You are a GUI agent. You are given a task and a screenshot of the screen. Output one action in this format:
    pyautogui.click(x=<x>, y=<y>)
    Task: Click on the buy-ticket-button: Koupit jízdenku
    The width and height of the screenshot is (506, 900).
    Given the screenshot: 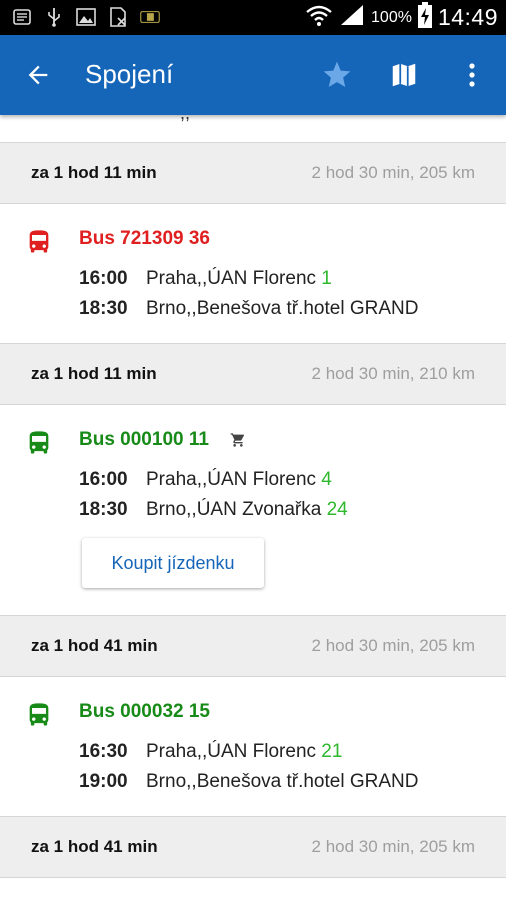 What is the action you would take?
    pyautogui.click(x=173, y=563)
    